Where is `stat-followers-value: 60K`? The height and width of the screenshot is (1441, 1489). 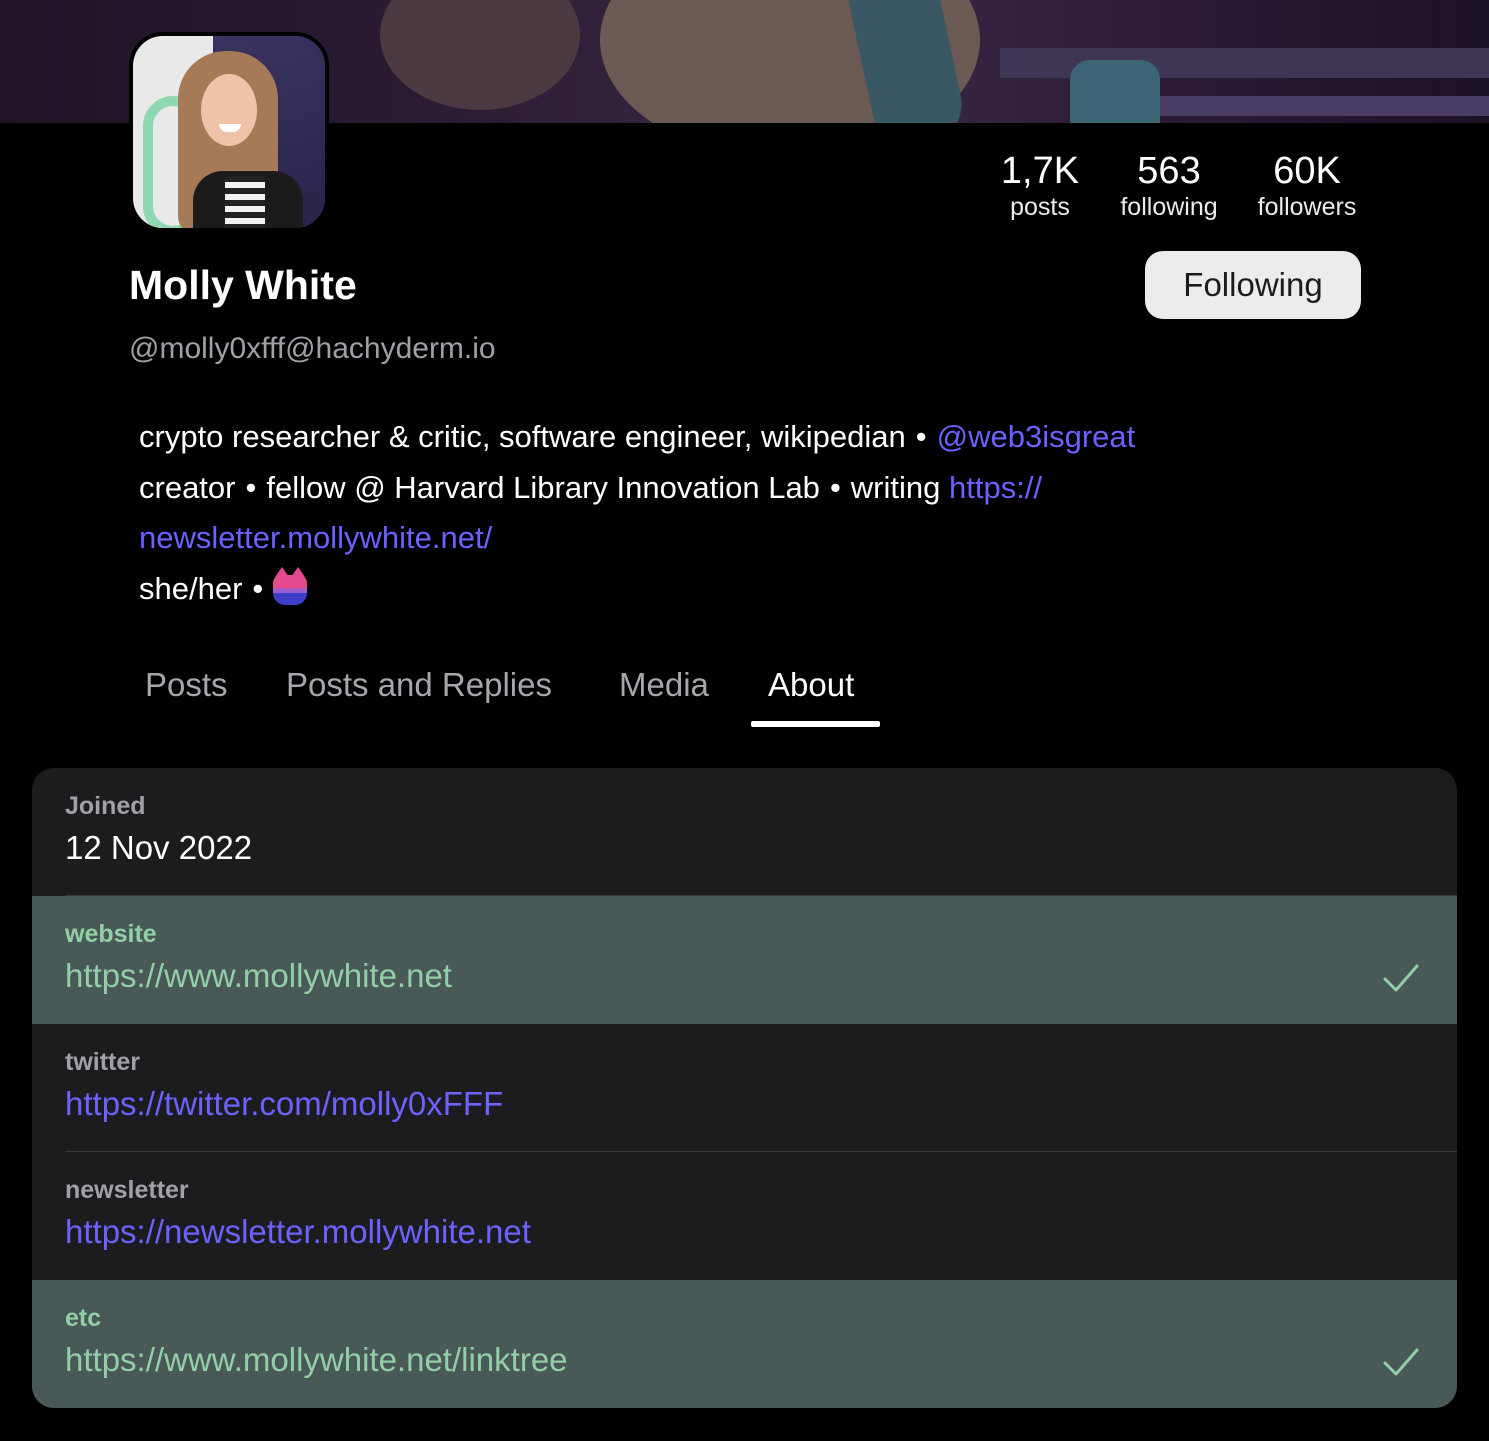 stat-followers-value: 60K is located at coordinates (1307, 171).